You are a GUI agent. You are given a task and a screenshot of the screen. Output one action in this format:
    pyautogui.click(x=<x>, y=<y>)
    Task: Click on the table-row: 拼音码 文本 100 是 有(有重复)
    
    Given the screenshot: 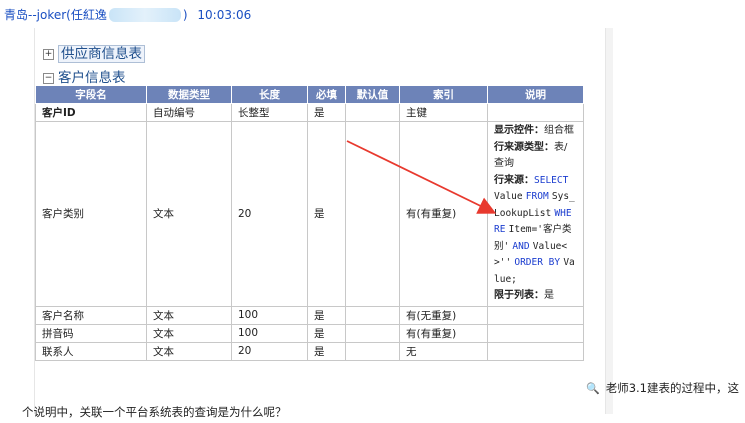 What is the action you would take?
    pyautogui.click(x=309, y=333)
    